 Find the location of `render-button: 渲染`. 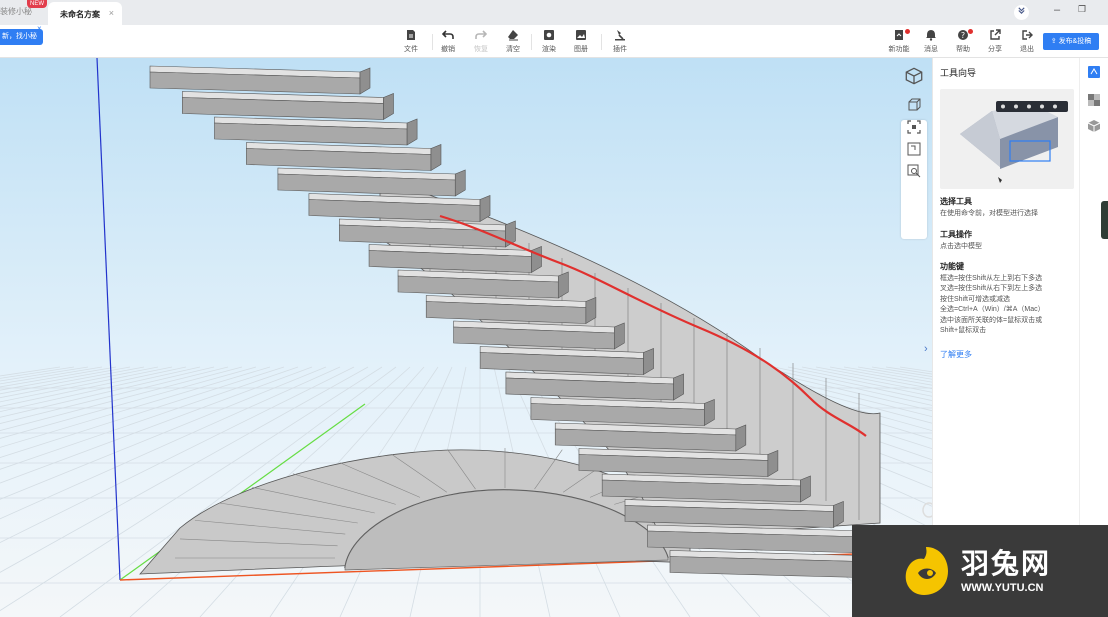

render-button: 渲染 is located at coordinates (549, 43).